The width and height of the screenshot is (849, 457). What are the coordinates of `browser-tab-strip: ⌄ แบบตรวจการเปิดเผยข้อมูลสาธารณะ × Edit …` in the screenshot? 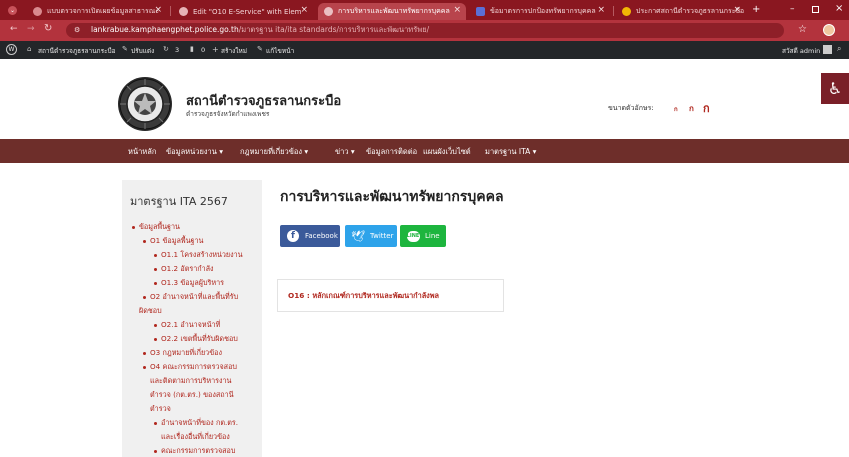 It's located at (424, 10).